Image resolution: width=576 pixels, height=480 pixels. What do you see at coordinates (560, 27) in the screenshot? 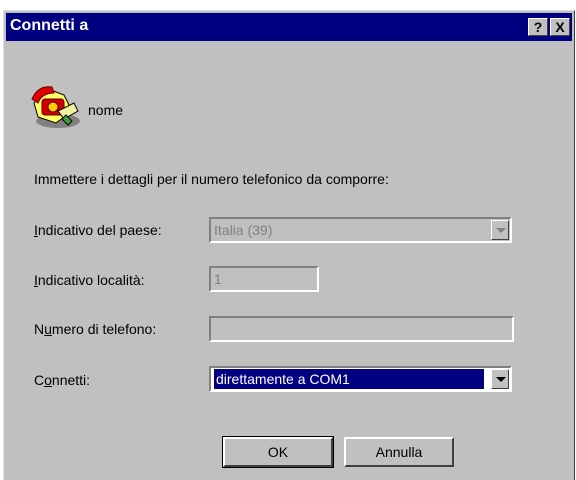
I see `close-button: X` at bounding box center [560, 27].